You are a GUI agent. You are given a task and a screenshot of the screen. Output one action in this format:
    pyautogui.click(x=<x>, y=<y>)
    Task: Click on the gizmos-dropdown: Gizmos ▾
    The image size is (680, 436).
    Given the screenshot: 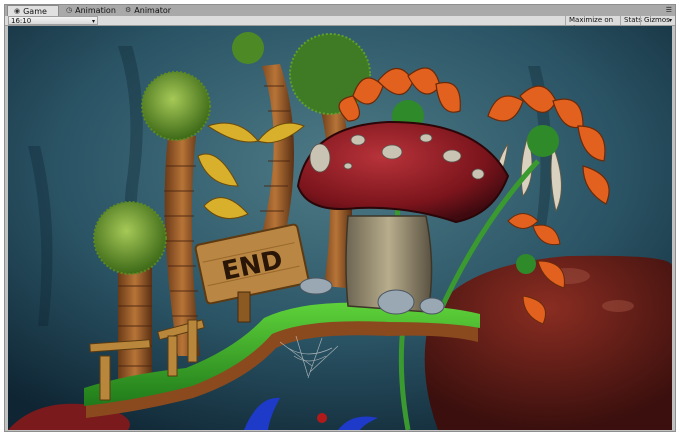 What is the action you would take?
    pyautogui.click(x=657, y=20)
    